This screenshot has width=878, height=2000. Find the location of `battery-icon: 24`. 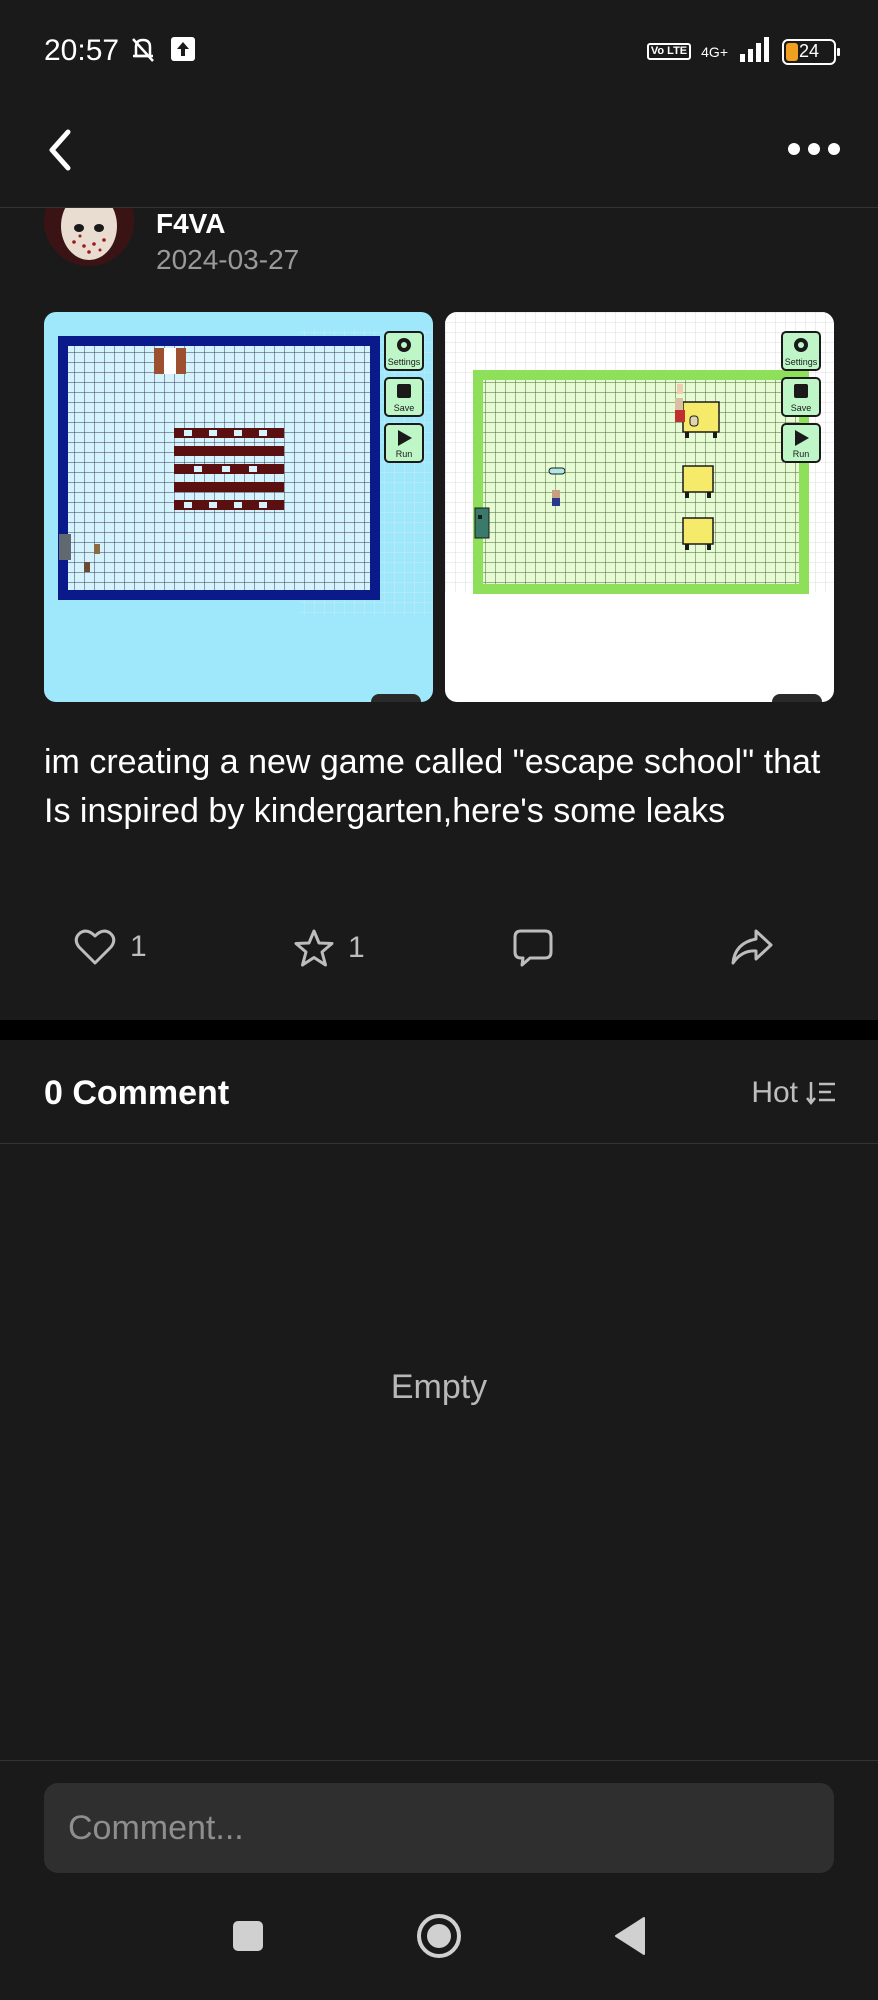

battery-icon: 24 is located at coordinates (811, 51).